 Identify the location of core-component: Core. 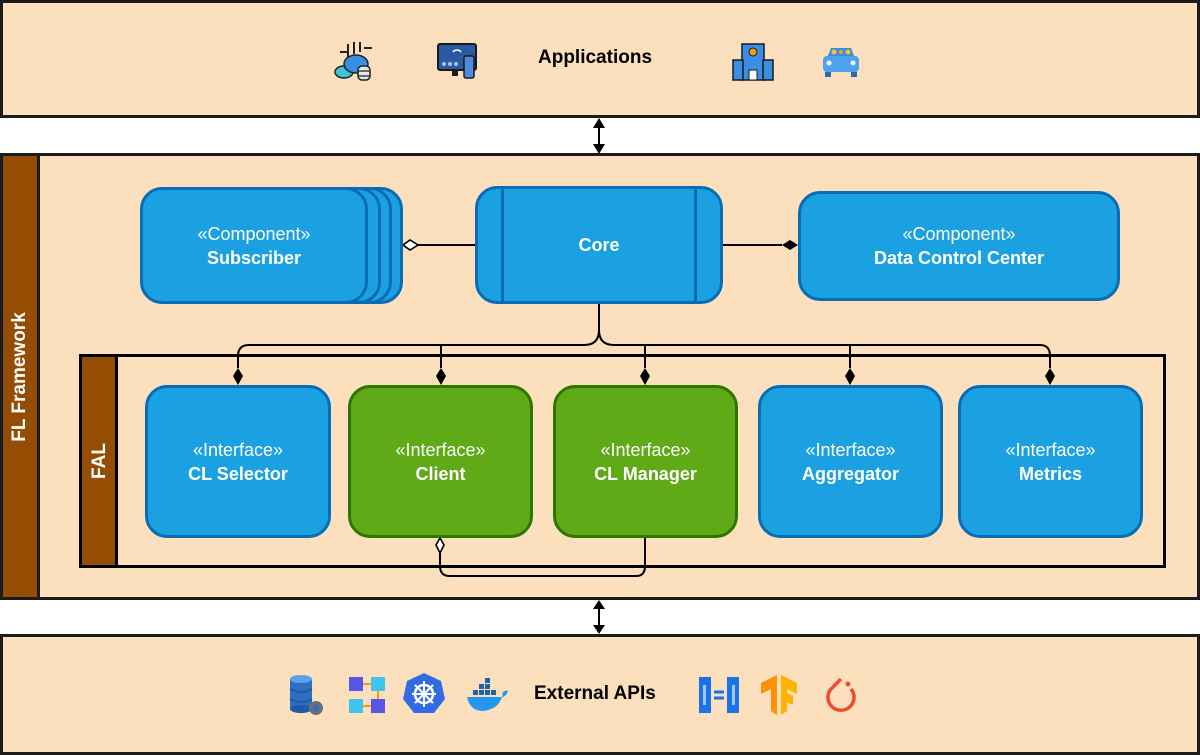
(599, 245).